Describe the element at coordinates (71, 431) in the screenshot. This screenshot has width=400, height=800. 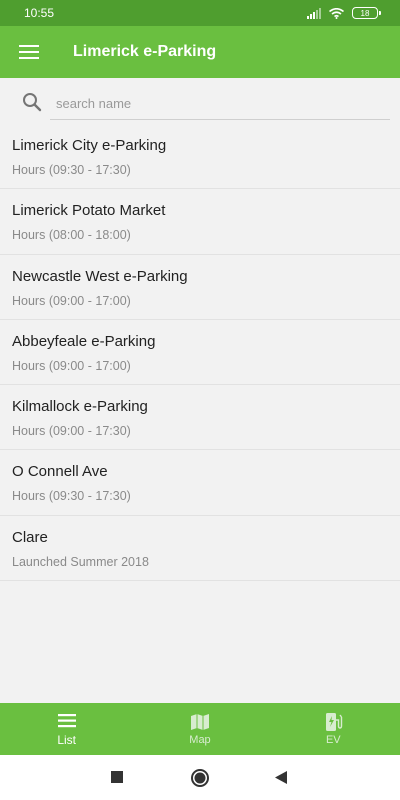
I see `location-hours: Hours (09:00 - 17:30)` at that location.